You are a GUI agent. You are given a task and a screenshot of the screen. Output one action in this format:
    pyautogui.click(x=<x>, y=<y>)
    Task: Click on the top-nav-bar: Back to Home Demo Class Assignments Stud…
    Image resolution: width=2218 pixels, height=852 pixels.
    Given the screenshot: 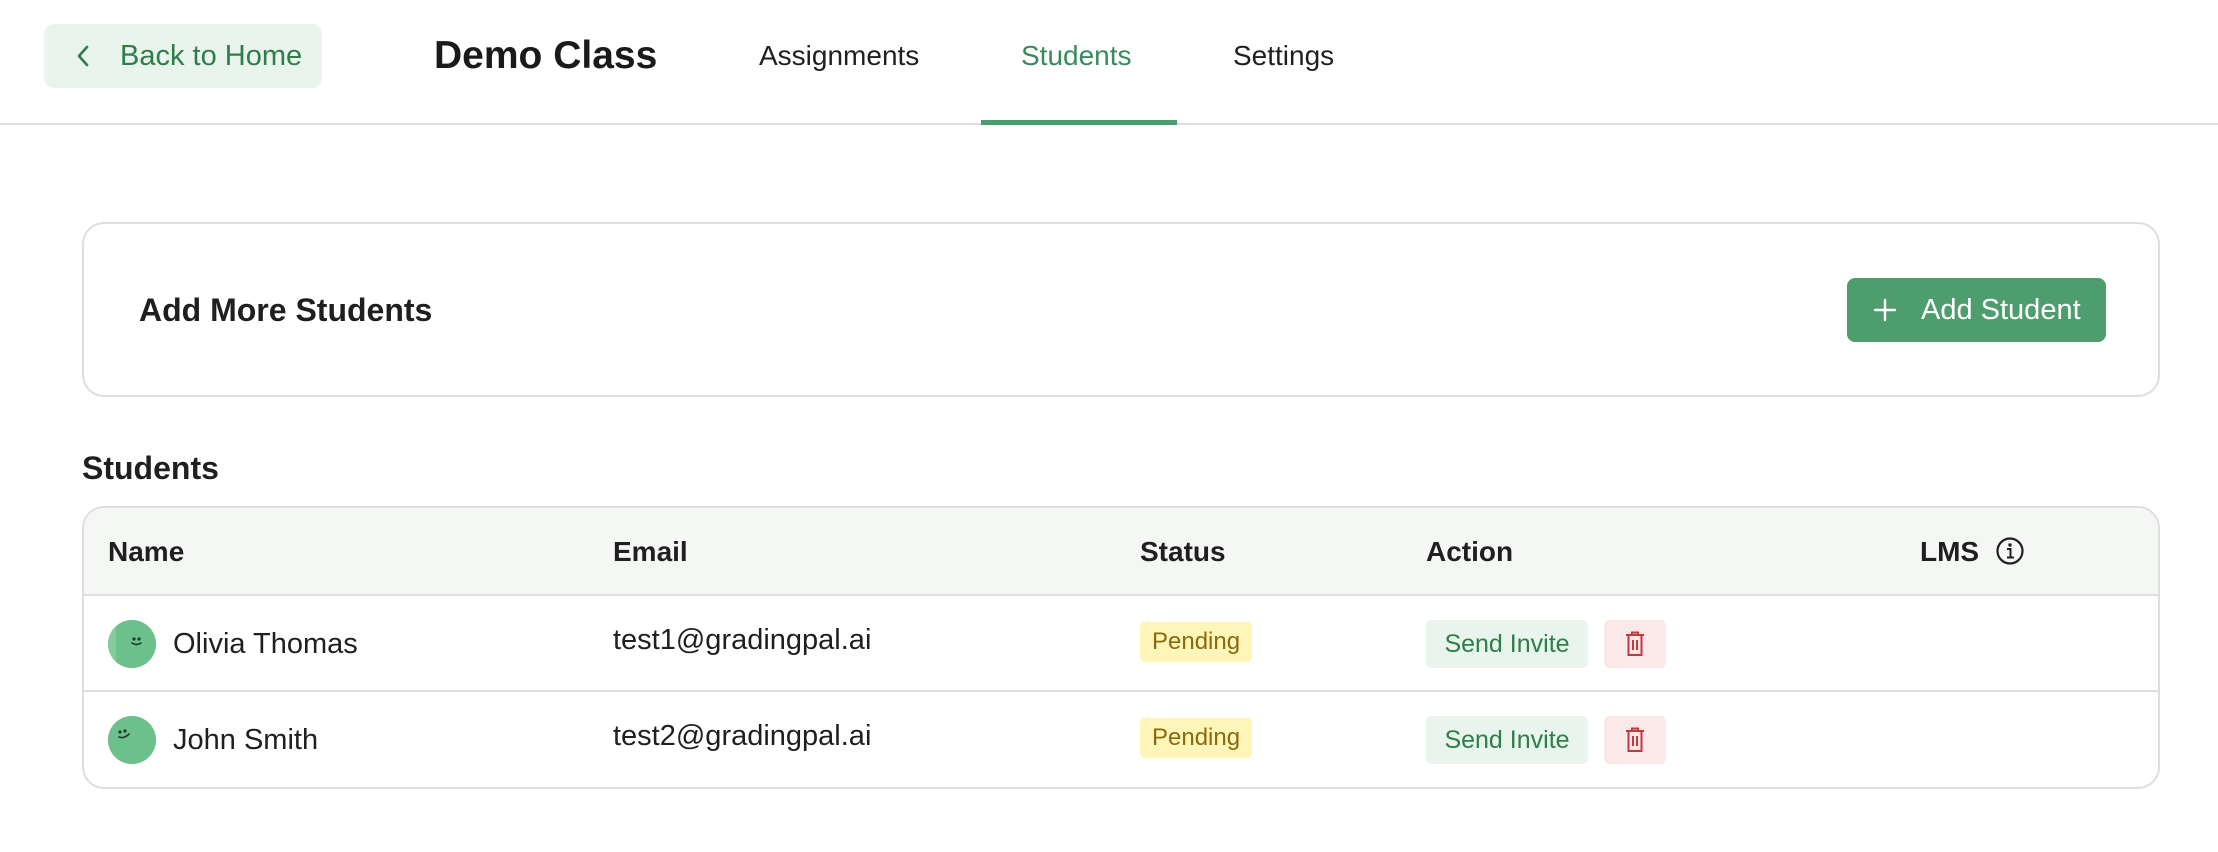 What is the action you would take?
    pyautogui.click(x=1109, y=62)
    